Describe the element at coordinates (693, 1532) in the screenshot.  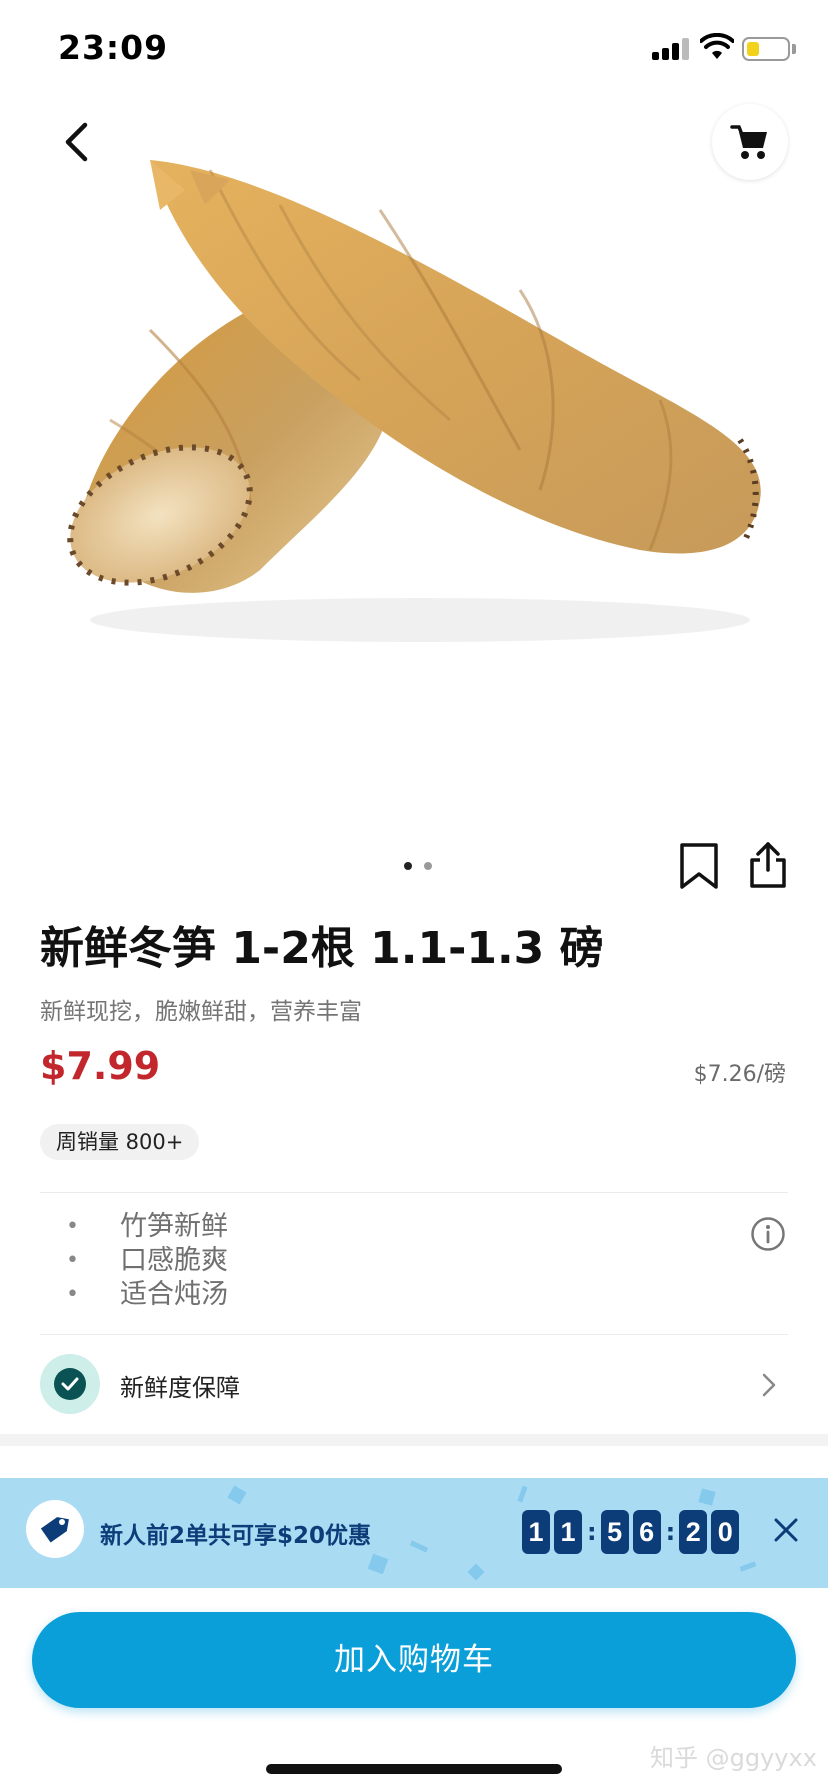
I see `countdown-digit: 2` at that location.